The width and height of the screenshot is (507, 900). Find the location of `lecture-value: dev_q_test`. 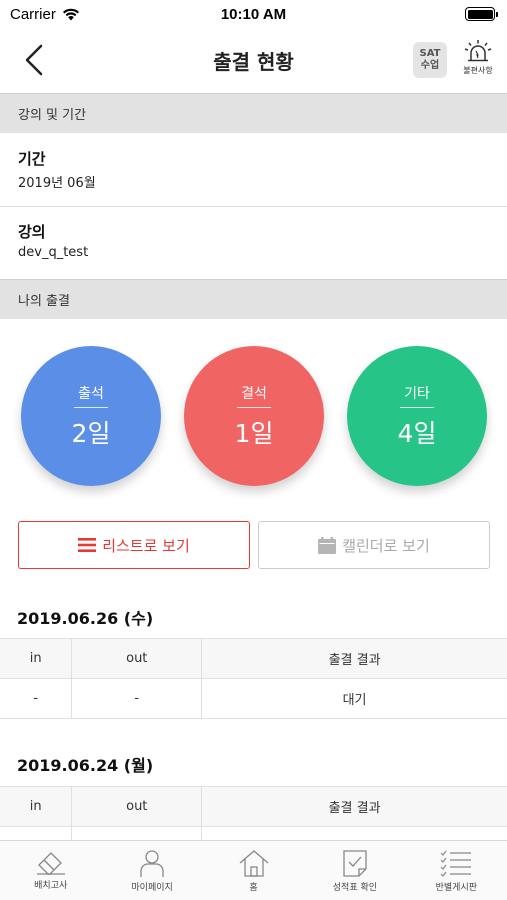

lecture-value: dev_q_test is located at coordinates (53, 252).